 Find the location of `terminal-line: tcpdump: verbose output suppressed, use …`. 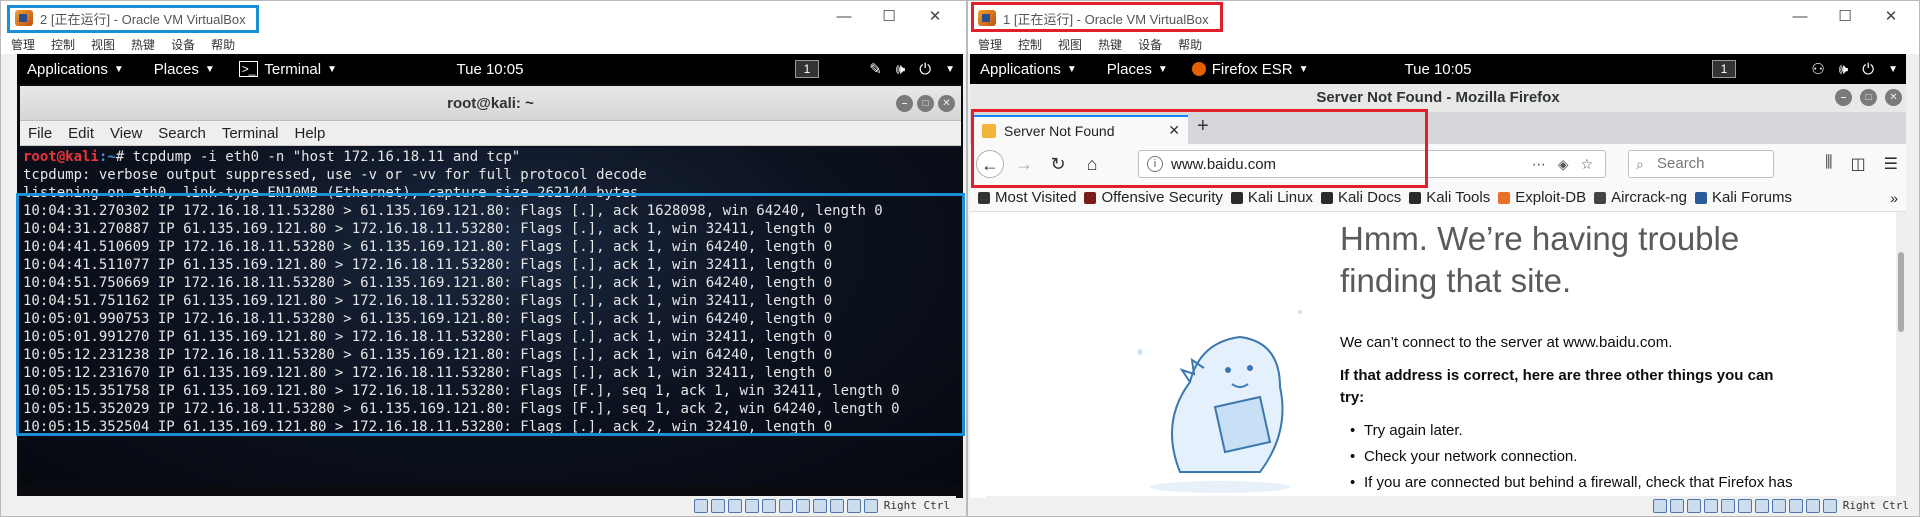

terminal-line: tcpdump: verbose output suppressed, use … is located at coordinates (335, 175).